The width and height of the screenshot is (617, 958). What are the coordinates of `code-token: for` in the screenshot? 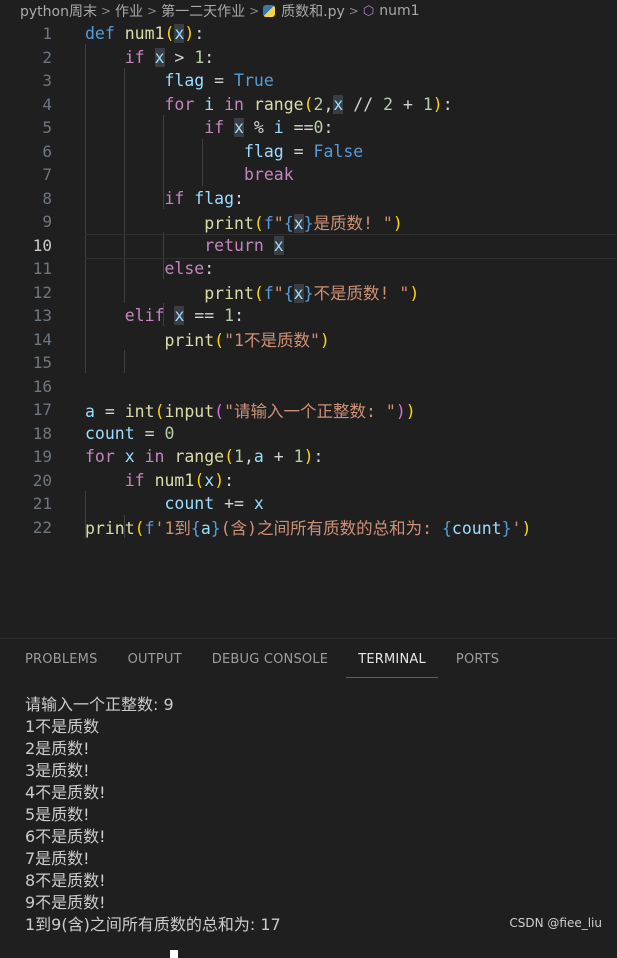 It's located at (179, 104).